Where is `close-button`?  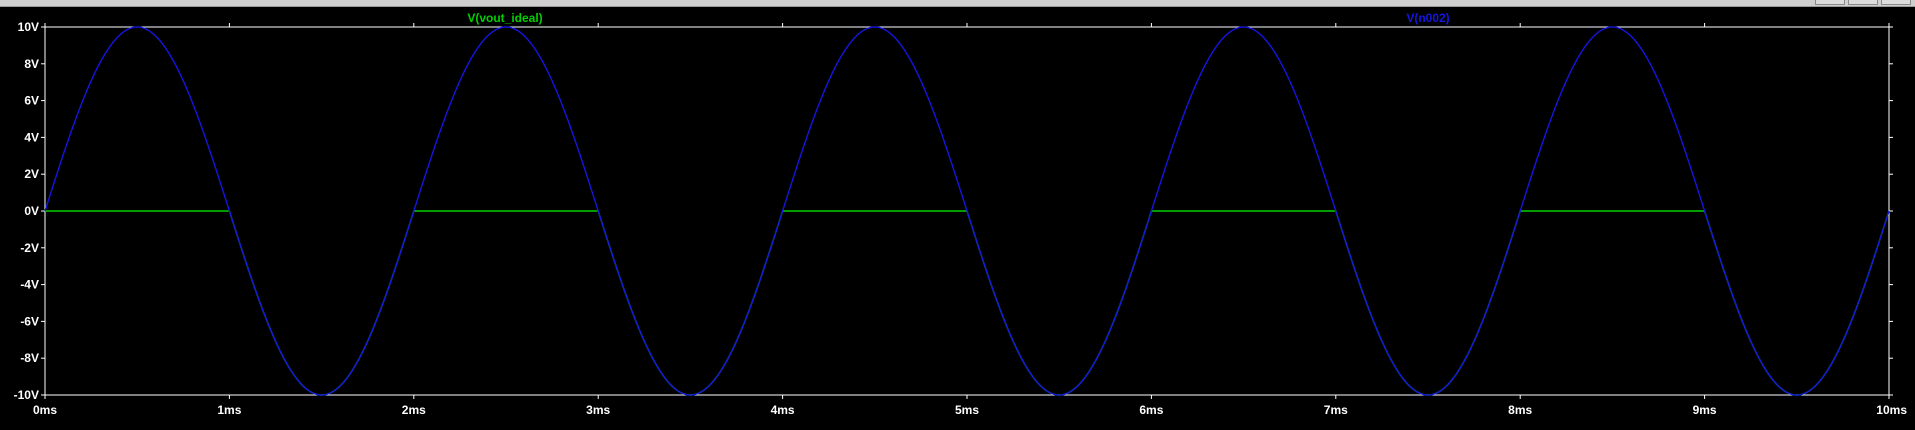
close-button is located at coordinates (1896, 2).